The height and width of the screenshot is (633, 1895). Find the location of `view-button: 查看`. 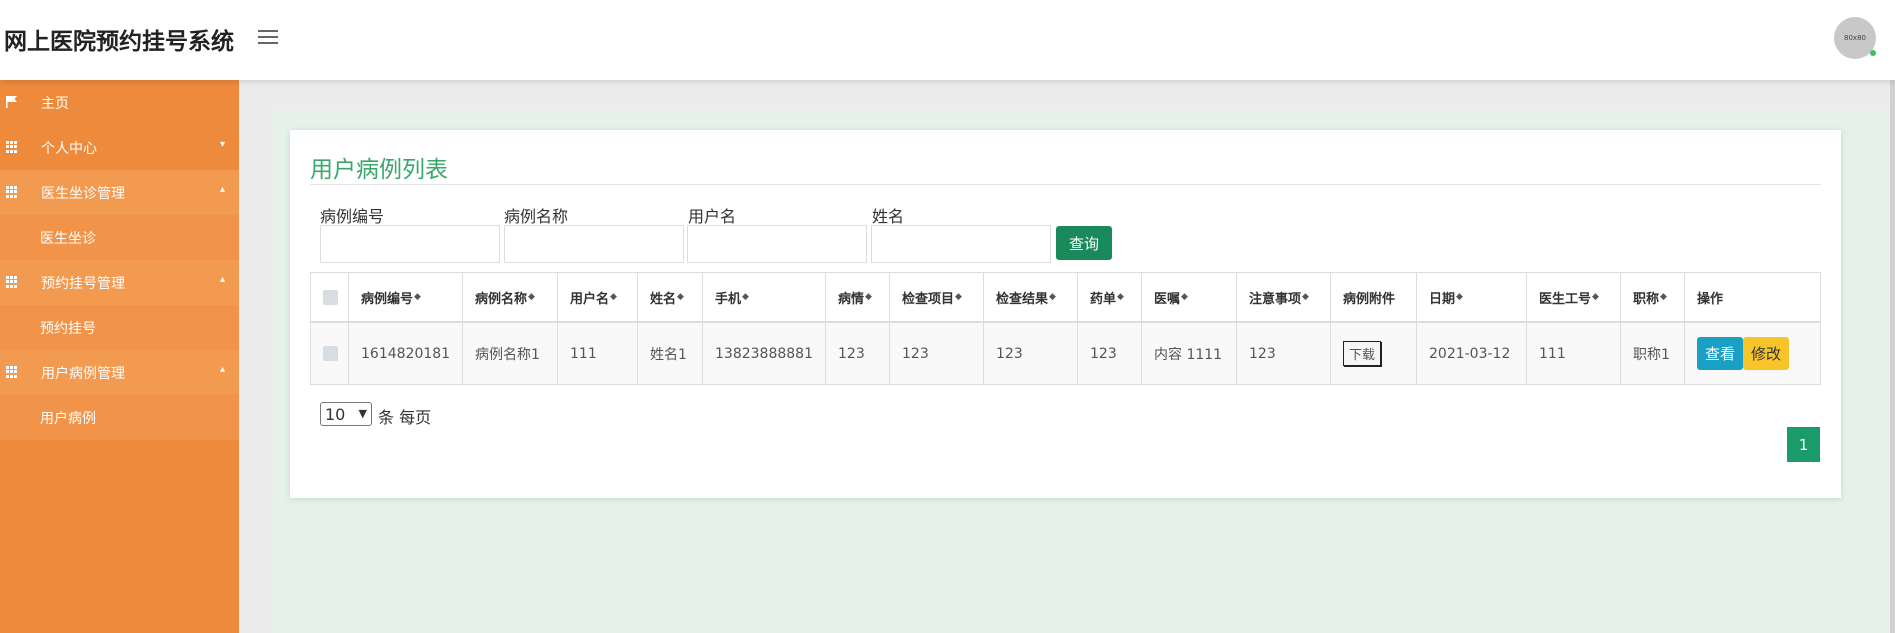

view-button: 查看 is located at coordinates (1720, 353).